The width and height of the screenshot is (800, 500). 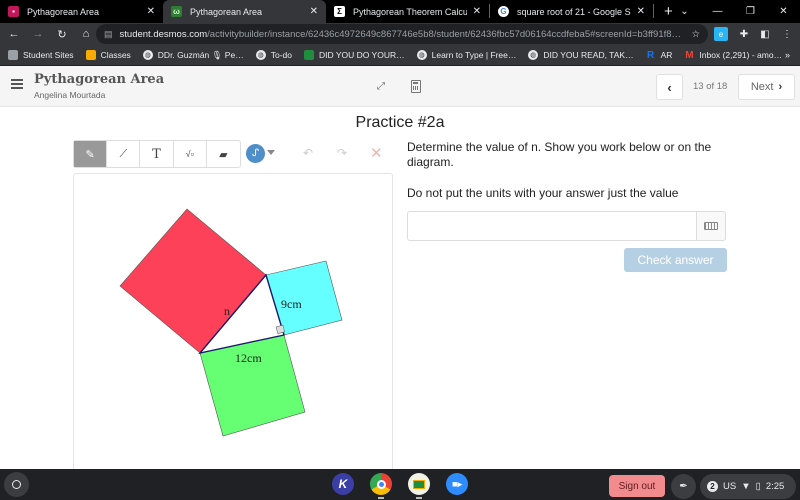 What do you see at coordinates (86, 34) in the screenshot?
I see `home-icon: ⌂` at bounding box center [86, 34].